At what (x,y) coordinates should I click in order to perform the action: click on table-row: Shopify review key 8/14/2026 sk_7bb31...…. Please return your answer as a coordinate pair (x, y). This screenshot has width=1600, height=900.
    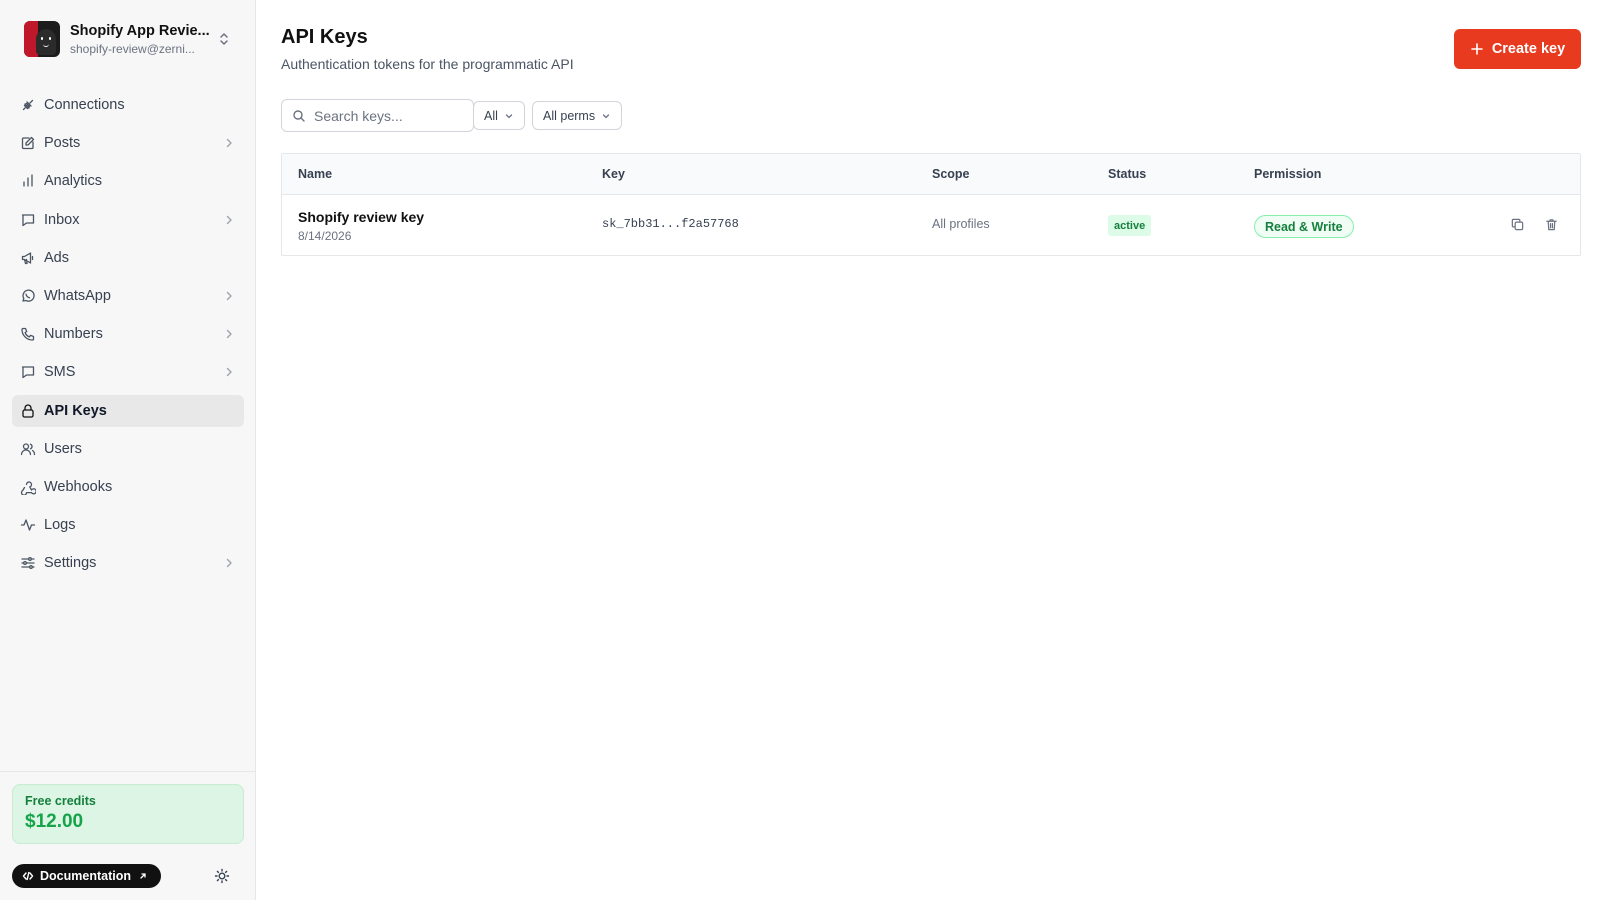
    Looking at the image, I should click on (931, 225).